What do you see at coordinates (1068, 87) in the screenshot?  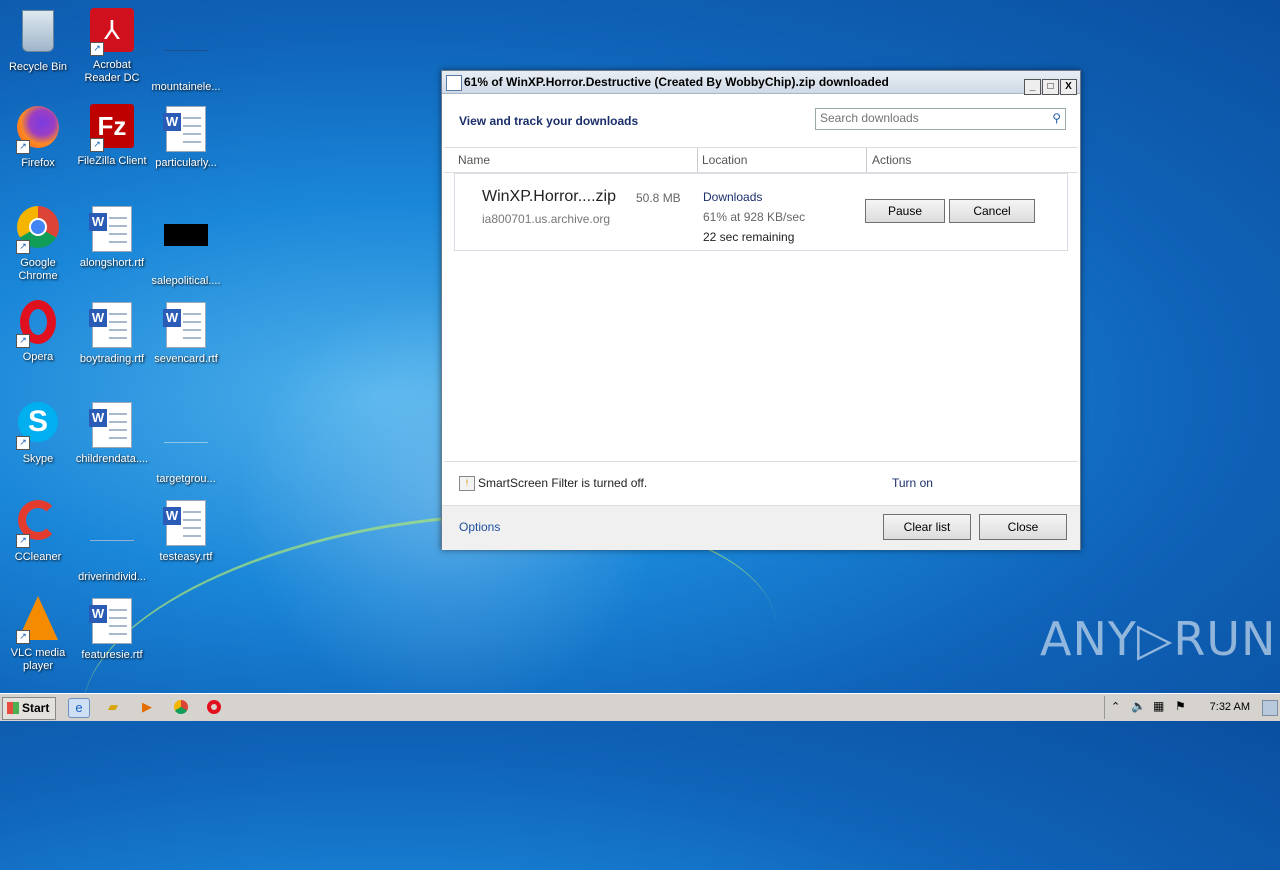 I see `close-window-button: X` at bounding box center [1068, 87].